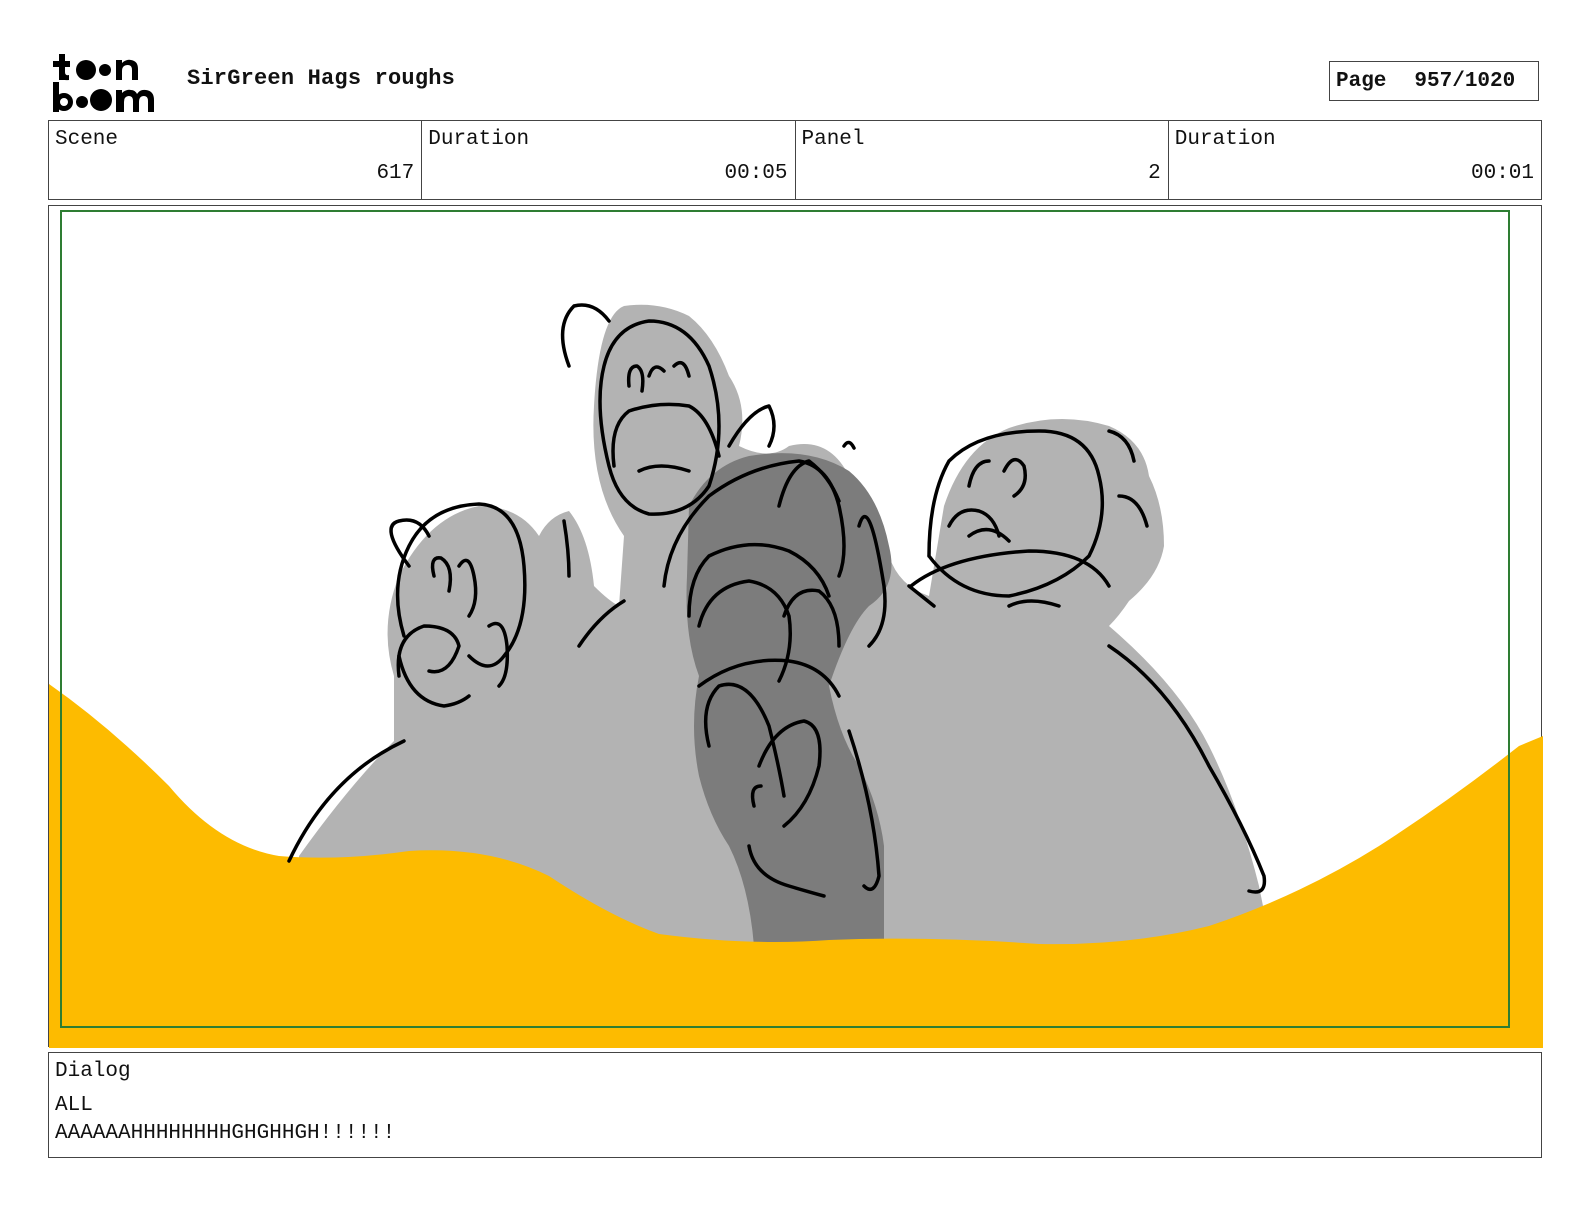 The image size is (1584, 1224). What do you see at coordinates (87, 139) in the screenshot?
I see `scene-label: Scene` at bounding box center [87, 139].